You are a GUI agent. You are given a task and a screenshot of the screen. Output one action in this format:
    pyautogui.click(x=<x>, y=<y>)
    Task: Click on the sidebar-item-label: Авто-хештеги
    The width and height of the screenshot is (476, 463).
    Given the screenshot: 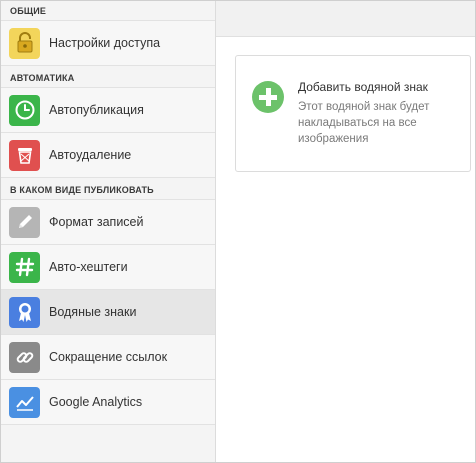 What is the action you would take?
    pyautogui.click(x=88, y=267)
    